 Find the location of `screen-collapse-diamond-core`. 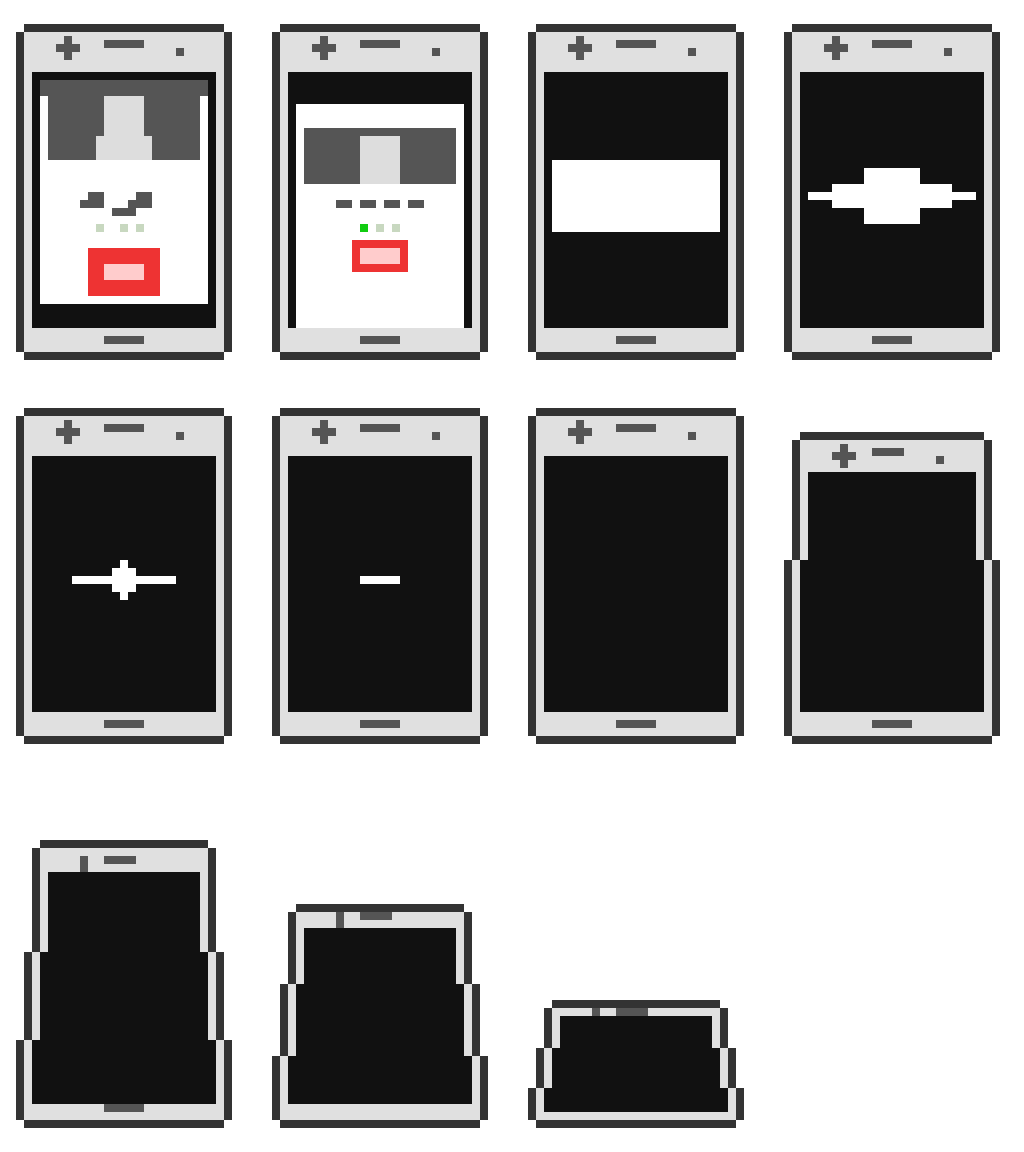

screen-collapse-diamond-core is located at coordinates (892, 196).